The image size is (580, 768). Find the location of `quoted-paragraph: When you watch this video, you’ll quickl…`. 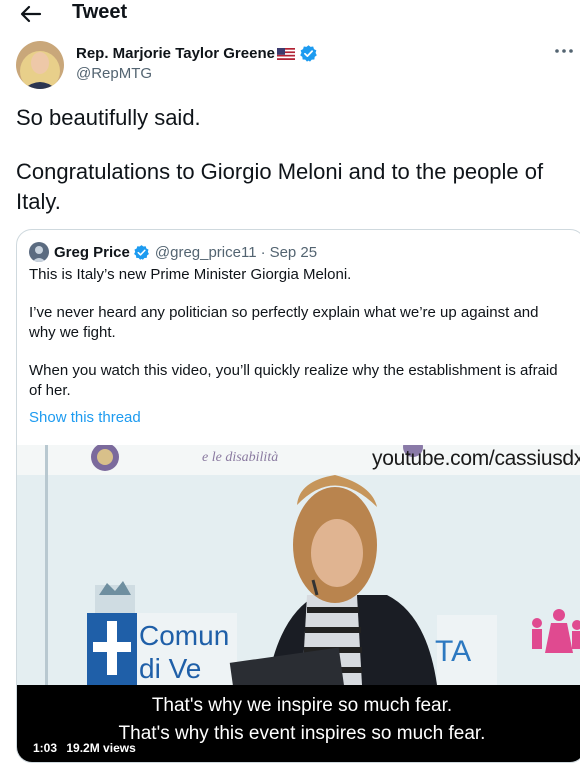

quoted-paragraph: When you watch this video, you’ll quickl… is located at coordinates (293, 380).